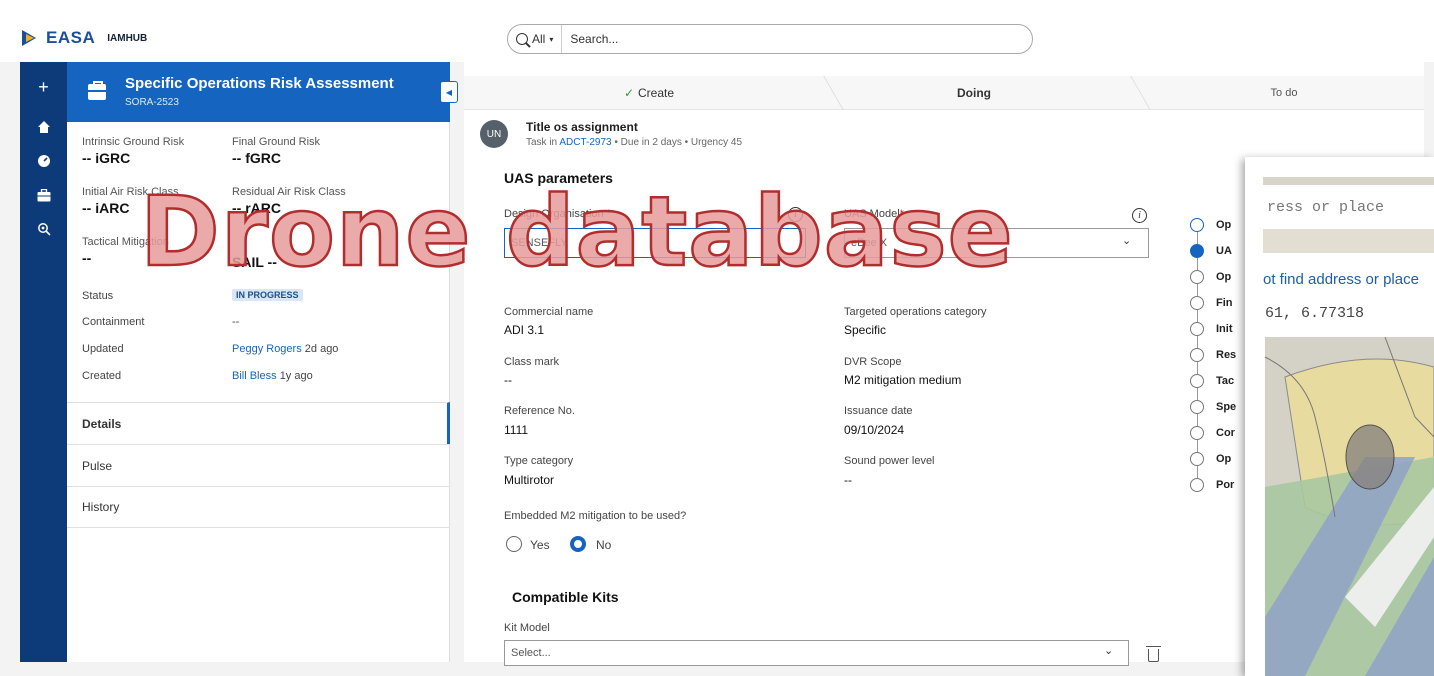 Image resolution: width=1434 pixels, height=676 pixels. What do you see at coordinates (449, 92) in the screenshot?
I see `collapse-panel-button: ◀` at bounding box center [449, 92].